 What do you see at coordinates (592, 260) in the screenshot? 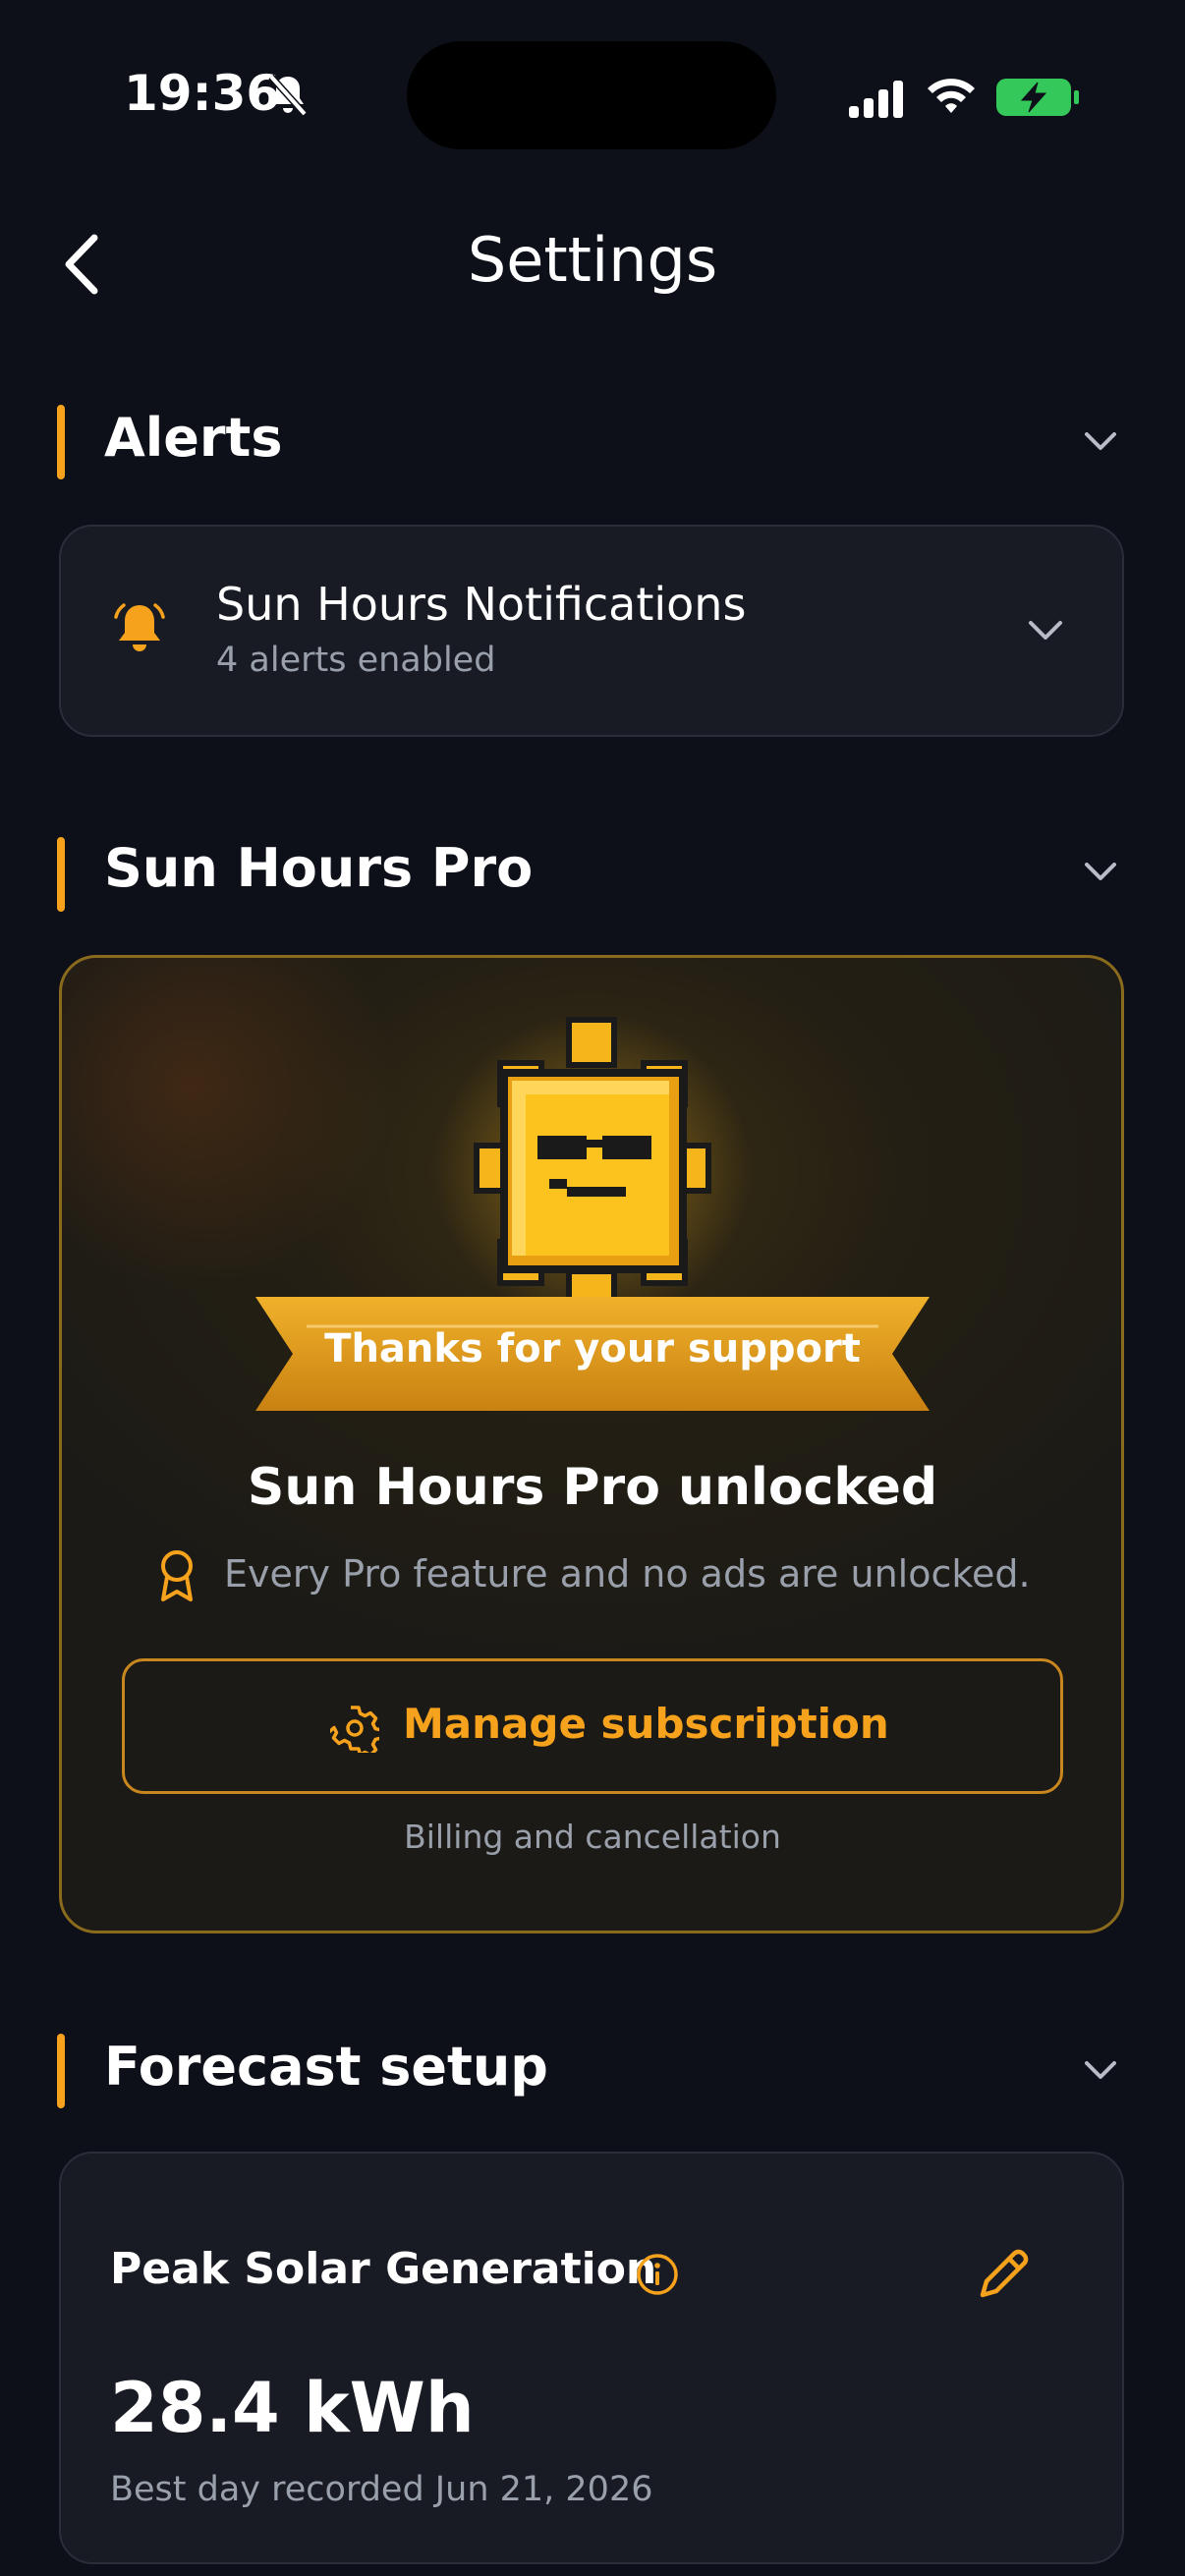
I see `page-title: Settings` at bounding box center [592, 260].